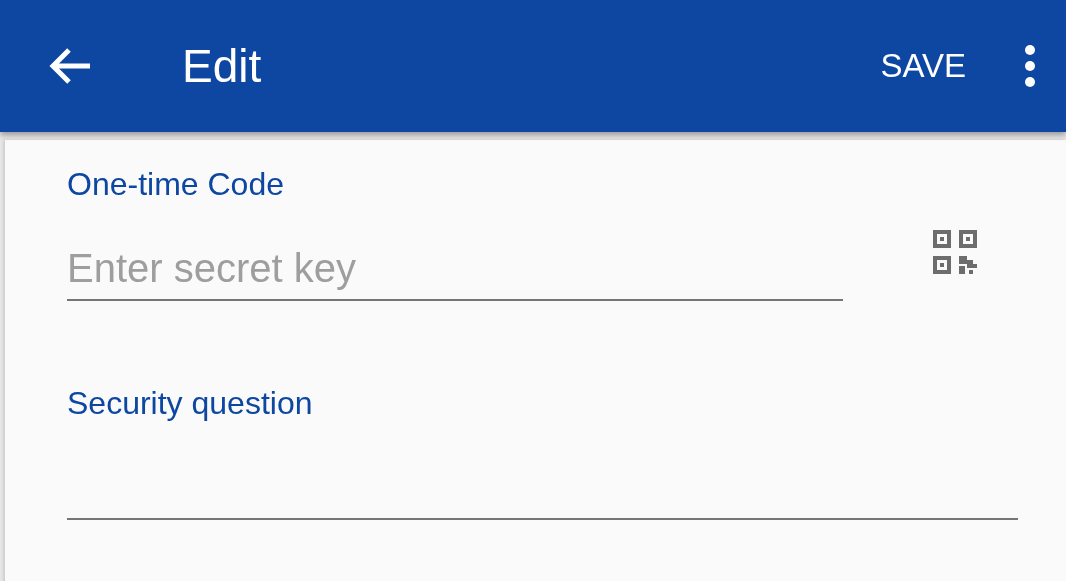 This screenshot has width=1066, height=581. What do you see at coordinates (455, 269) in the screenshot?
I see `input-field: Enter secret key` at bounding box center [455, 269].